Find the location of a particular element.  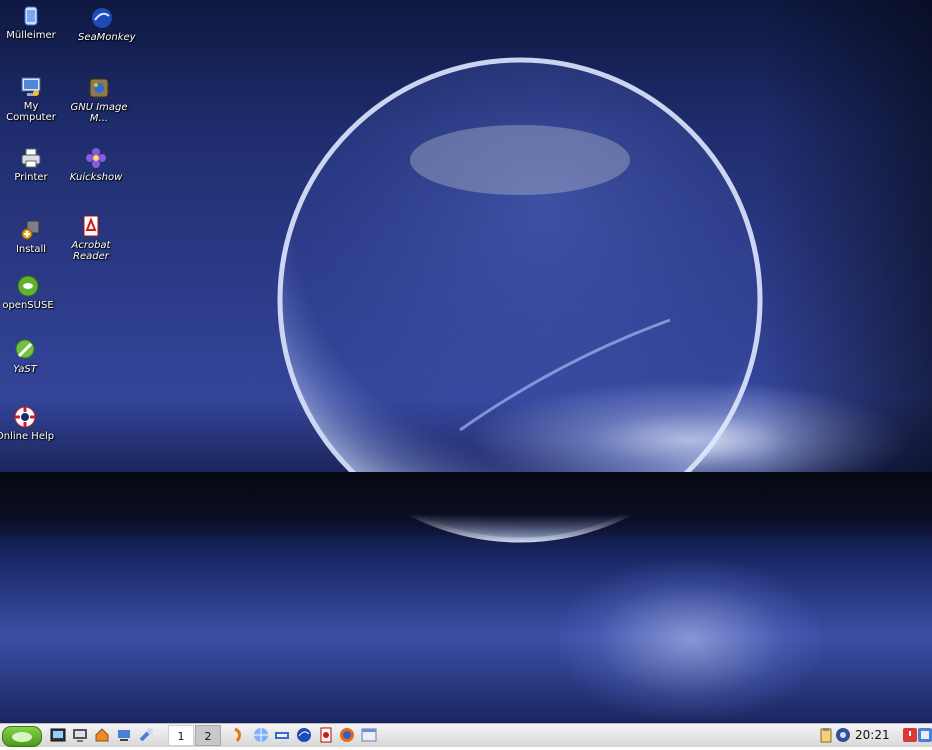

desktop-icon-acrobat: Acrobat Reader is located at coordinates (91, 238).